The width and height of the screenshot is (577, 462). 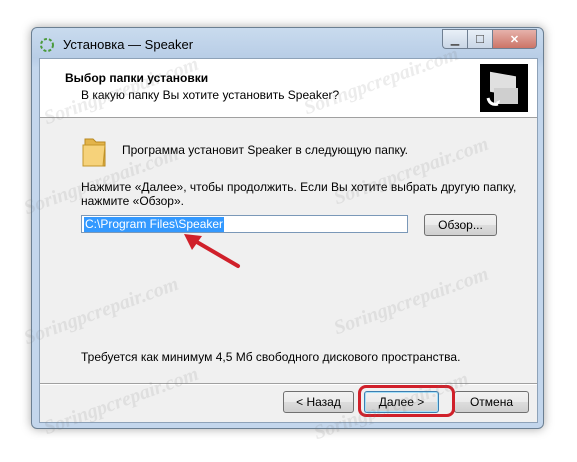 I want to click on footer-separator, so click(x=288, y=384).